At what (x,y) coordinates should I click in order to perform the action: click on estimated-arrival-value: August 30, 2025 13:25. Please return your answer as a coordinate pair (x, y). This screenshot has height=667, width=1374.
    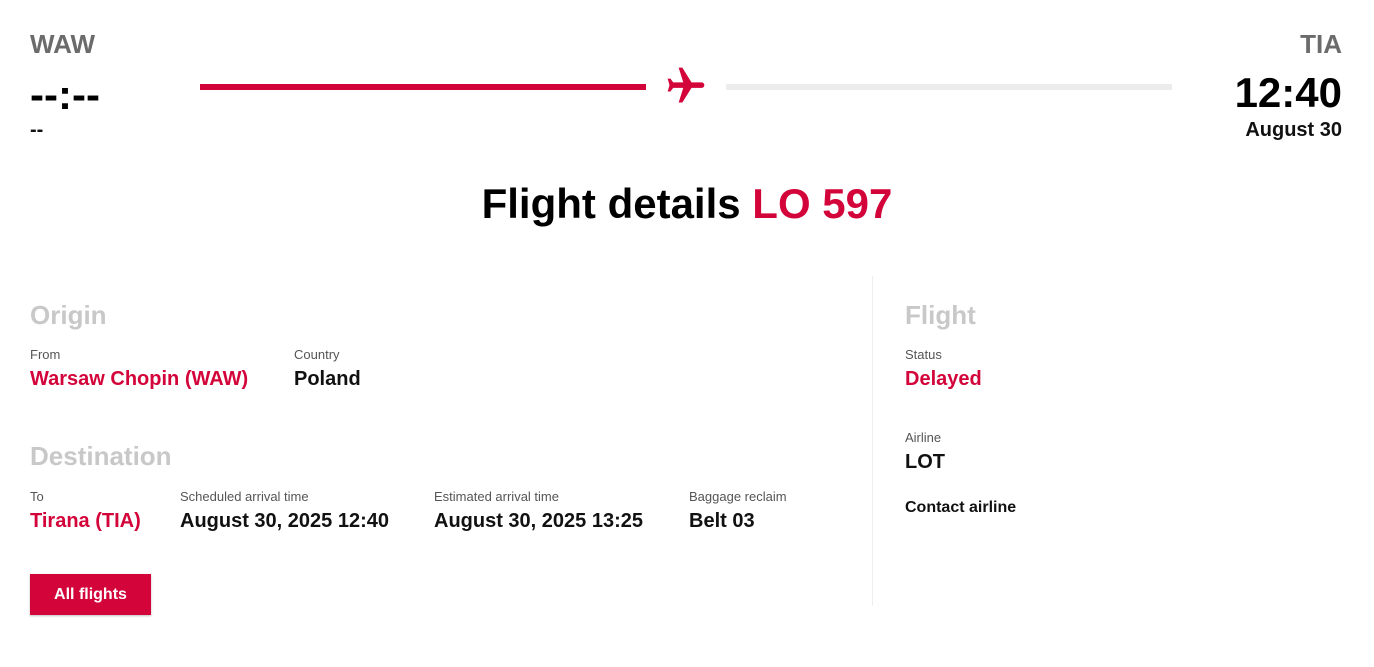
    Looking at the image, I should click on (538, 521).